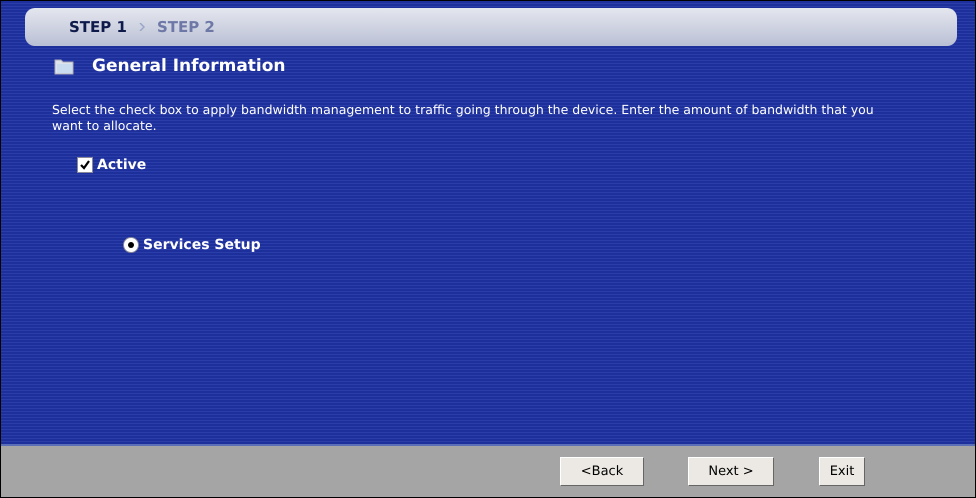 This screenshot has width=976, height=498. Describe the element at coordinates (202, 245) in the screenshot. I see `services-setup-label: Services Setup` at that location.